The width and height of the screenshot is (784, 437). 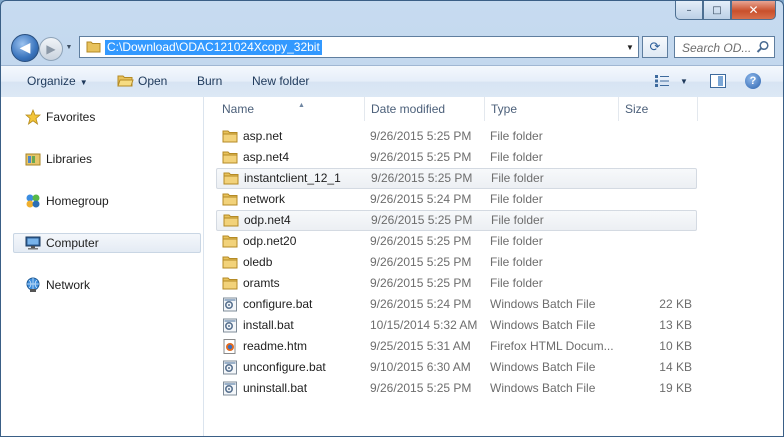 I want to click on organize-button: Organize ▼, so click(x=57, y=81).